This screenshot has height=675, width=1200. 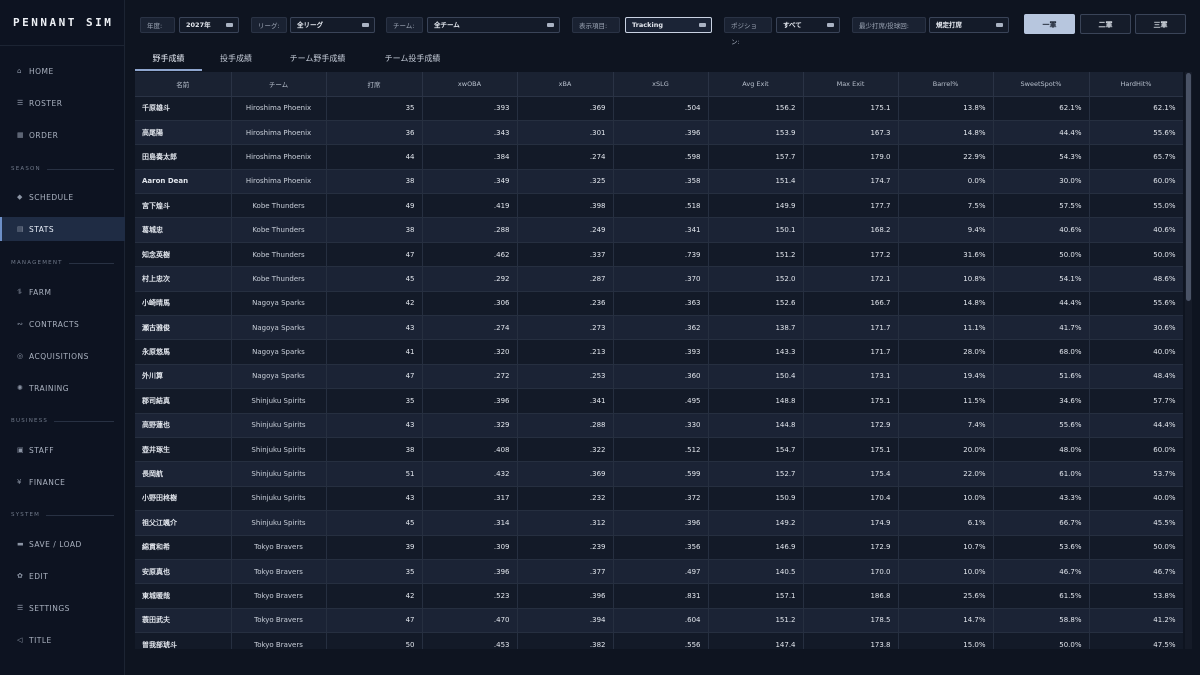 What do you see at coordinates (183, 84) in the screenshot?
I see `column-header: 名前` at bounding box center [183, 84].